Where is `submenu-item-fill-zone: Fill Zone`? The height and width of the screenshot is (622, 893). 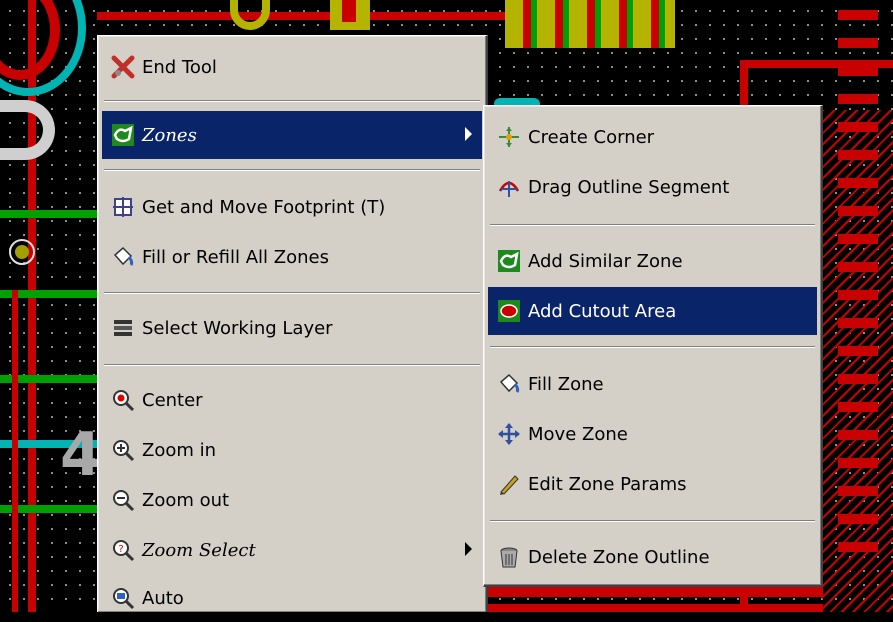
submenu-item-fill-zone: Fill Zone is located at coordinates (652, 384).